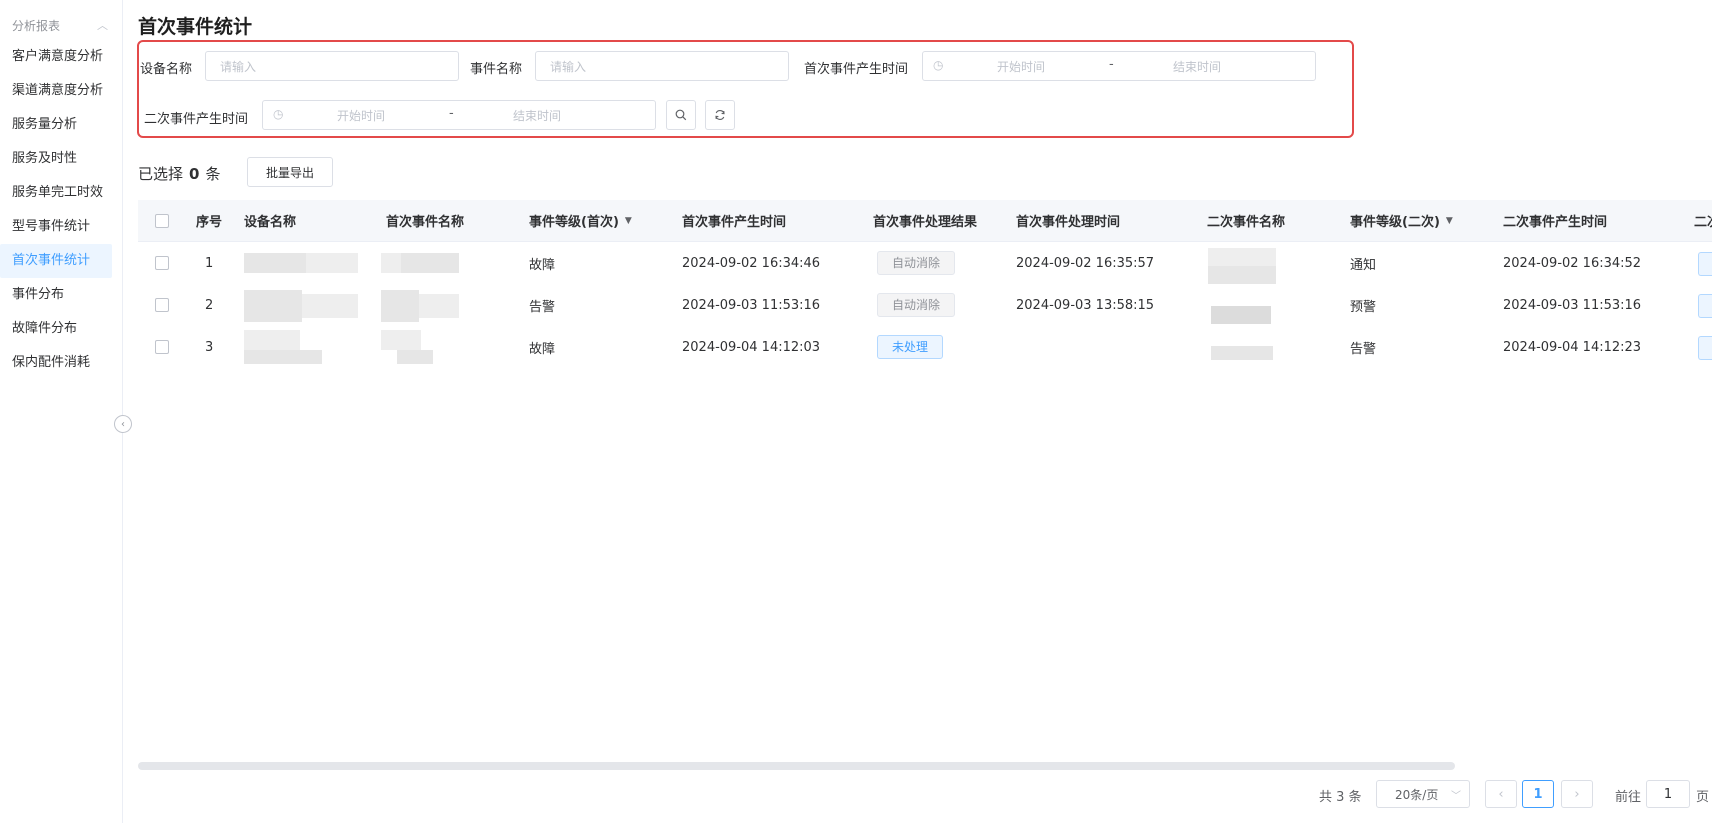 The width and height of the screenshot is (1726, 823). Describe the element at coordinates (238, 67) in the screenshot. I see `device-name-placeholder: 请输入` at that location.